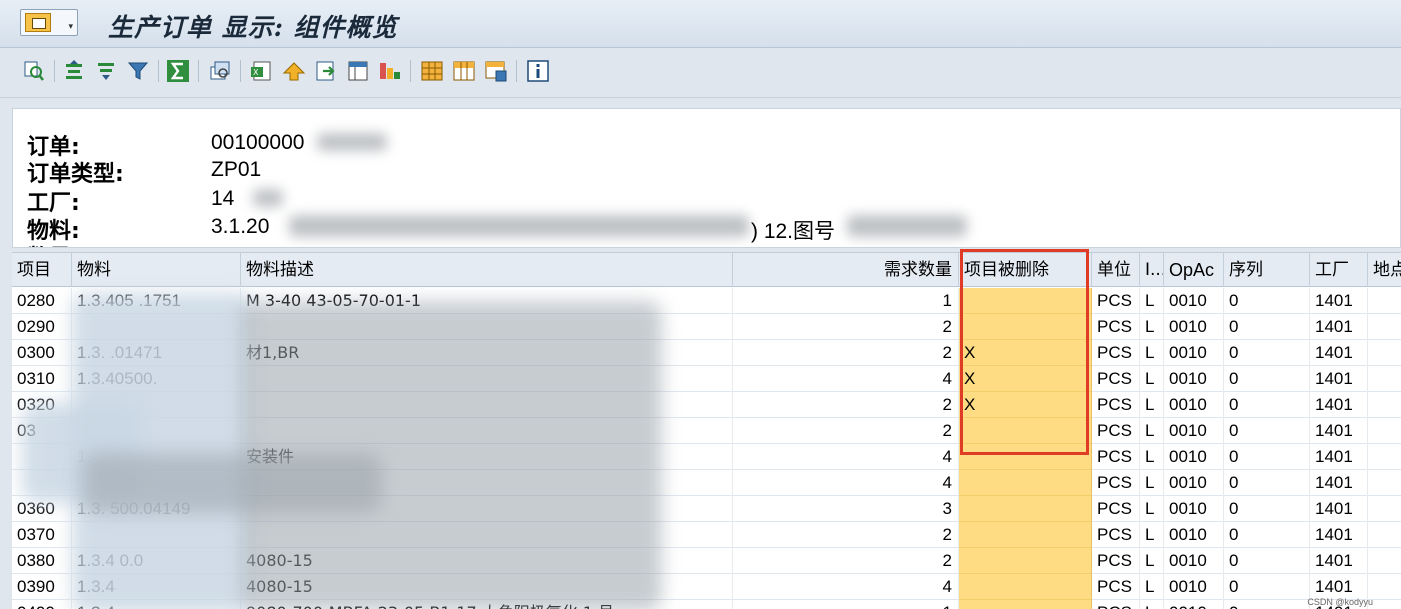 This screenshot has height=609, width=1401. I want to click on quantity-cell: 3, so click(846, 509).